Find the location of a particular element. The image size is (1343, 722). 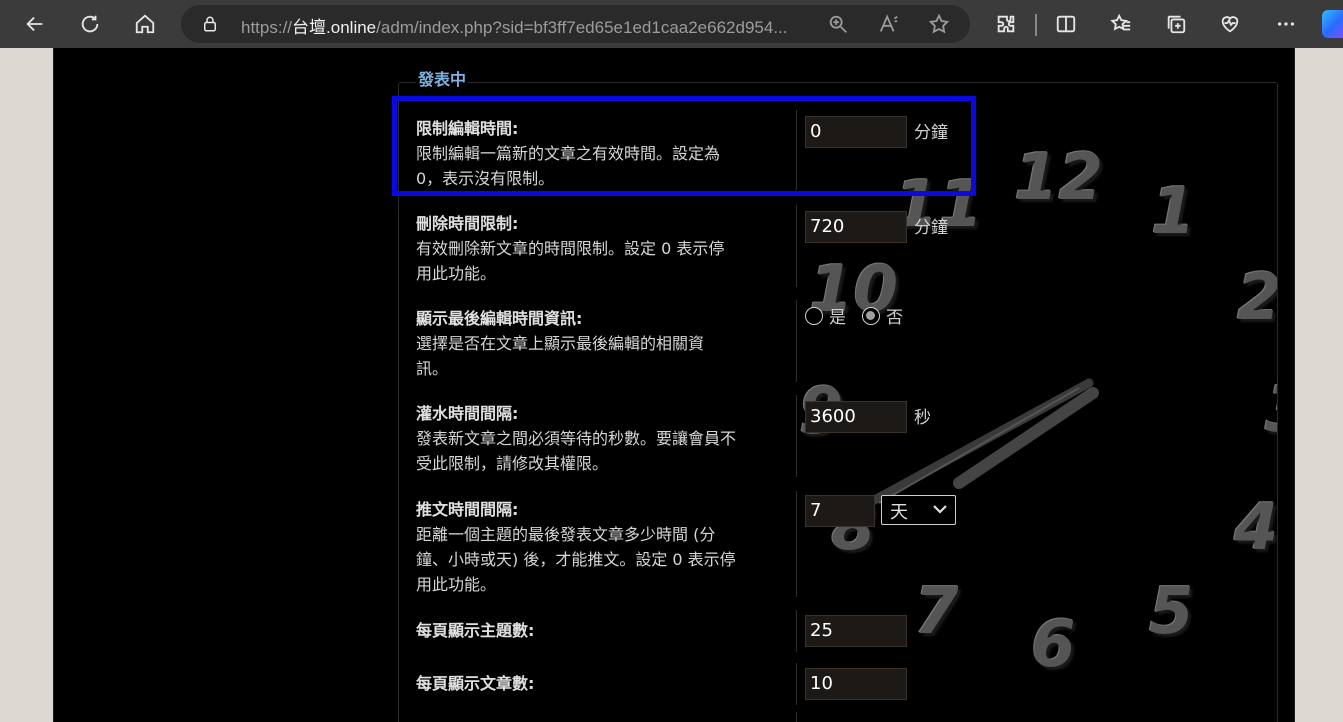

setting-field: 3600 秒 is located at coordinates (868, 417).